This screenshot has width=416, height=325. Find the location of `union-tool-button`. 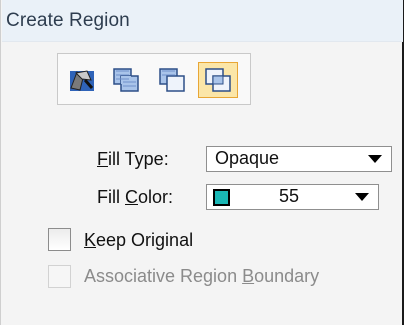

union-tool-button is located at coordinates (126, 80).